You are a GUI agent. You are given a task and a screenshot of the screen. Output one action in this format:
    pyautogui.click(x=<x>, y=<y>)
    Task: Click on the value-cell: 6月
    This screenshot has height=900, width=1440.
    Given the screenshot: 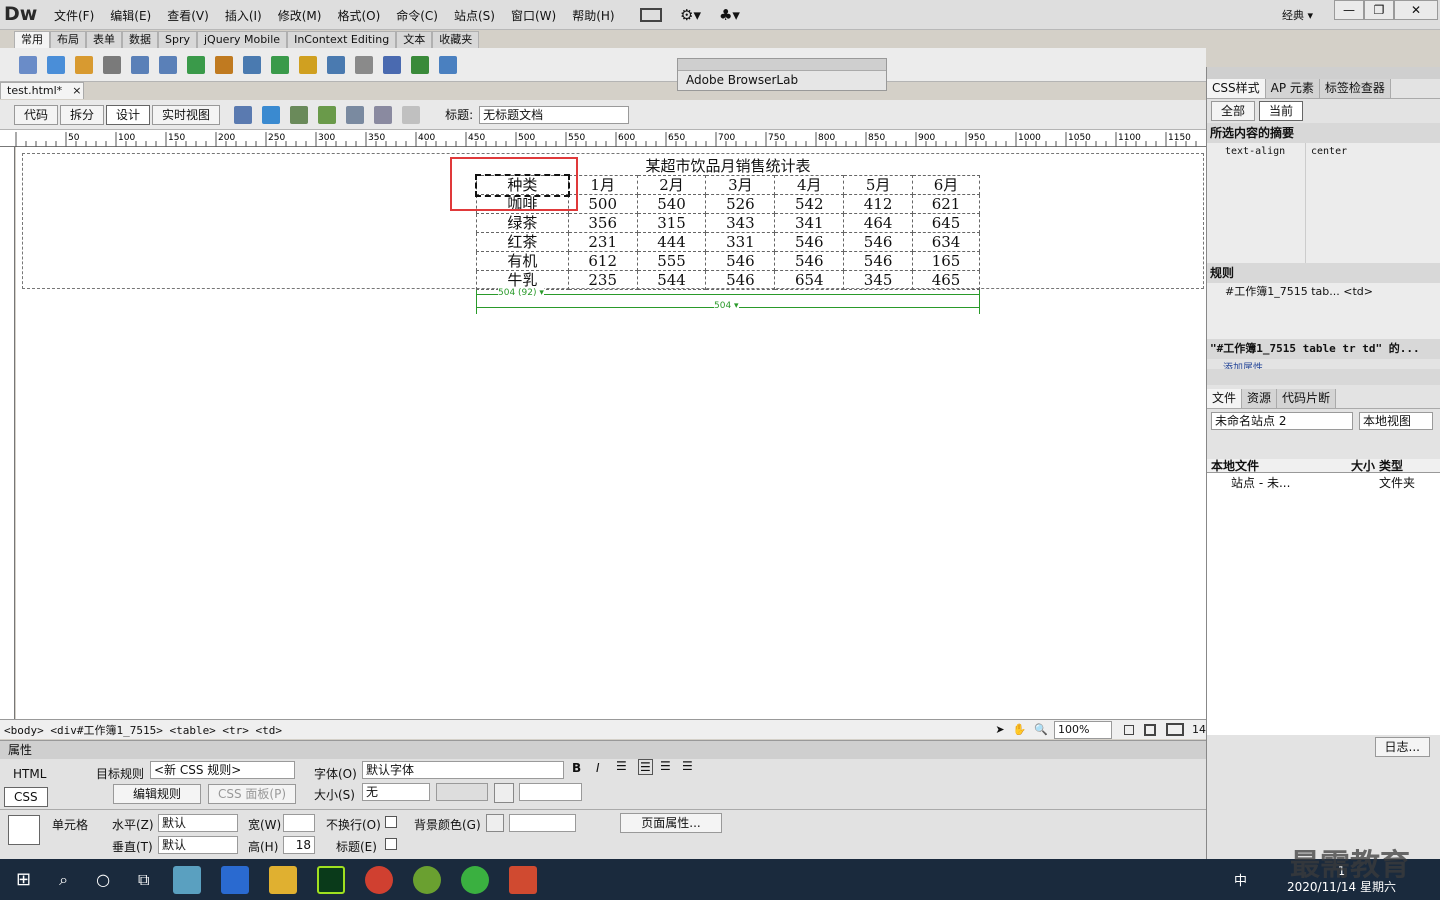 What is the action you would take?
    pyautogui.click(x=946, y=185)
    